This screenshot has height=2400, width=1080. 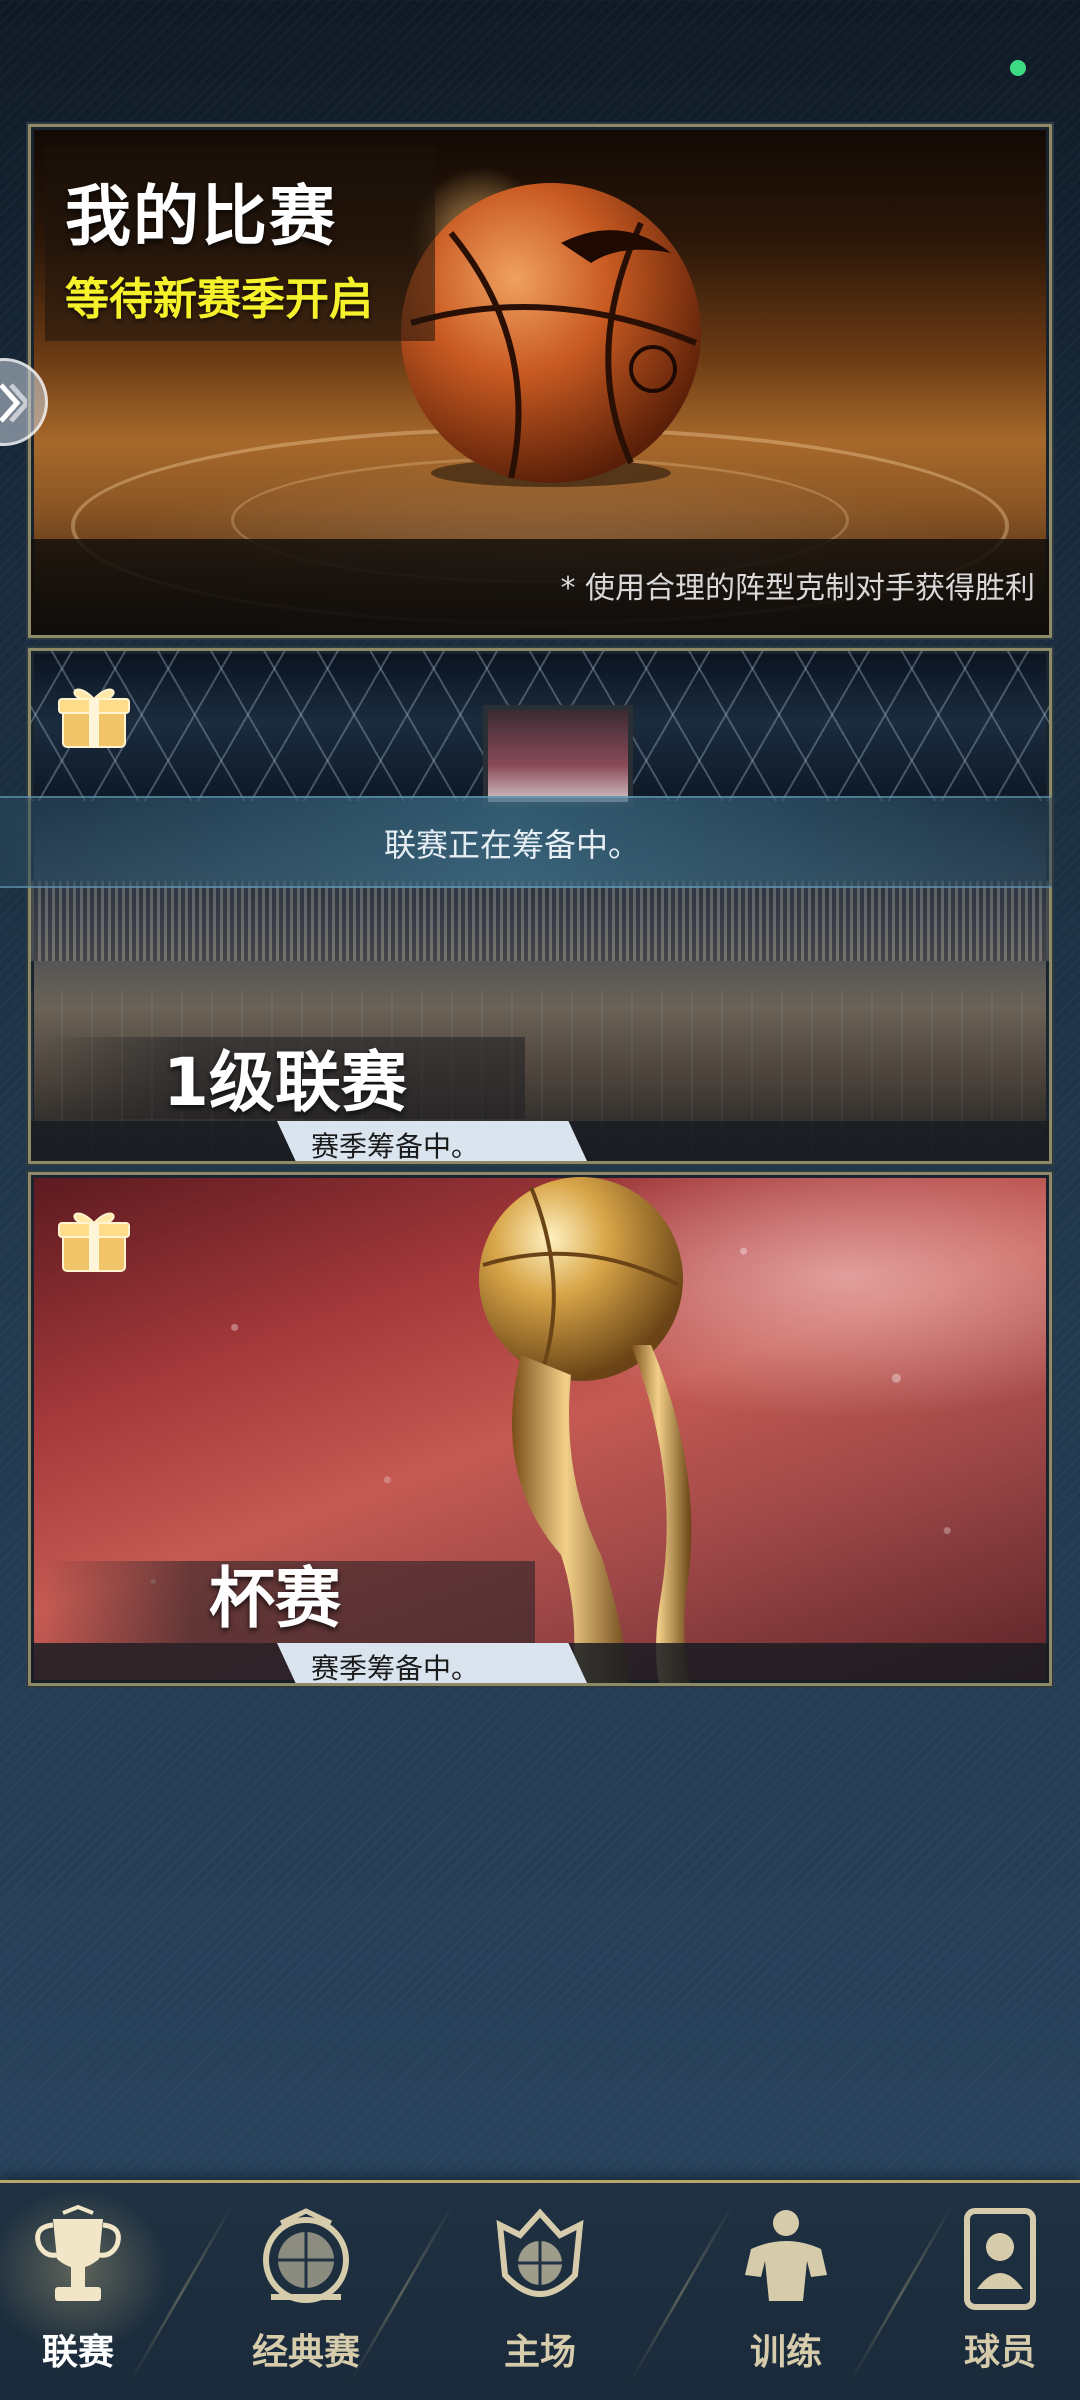 I want to click on nav-label: 主场, so click(x=539, y=2352).